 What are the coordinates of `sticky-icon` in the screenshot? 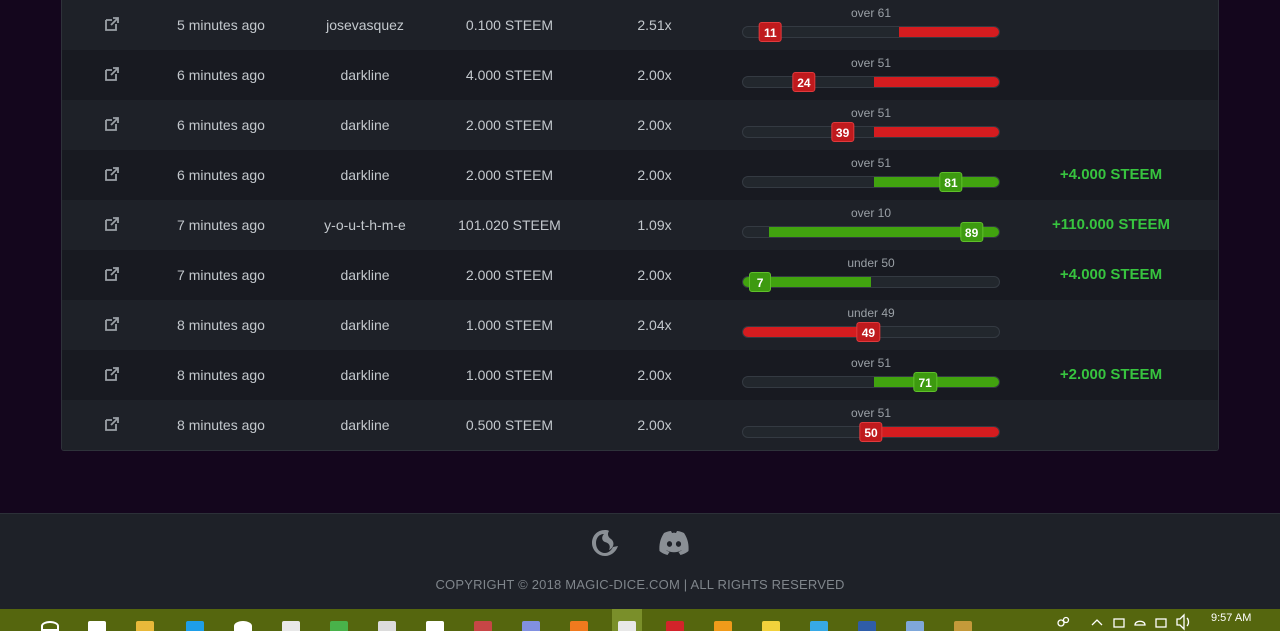 It's located at (771, 626).